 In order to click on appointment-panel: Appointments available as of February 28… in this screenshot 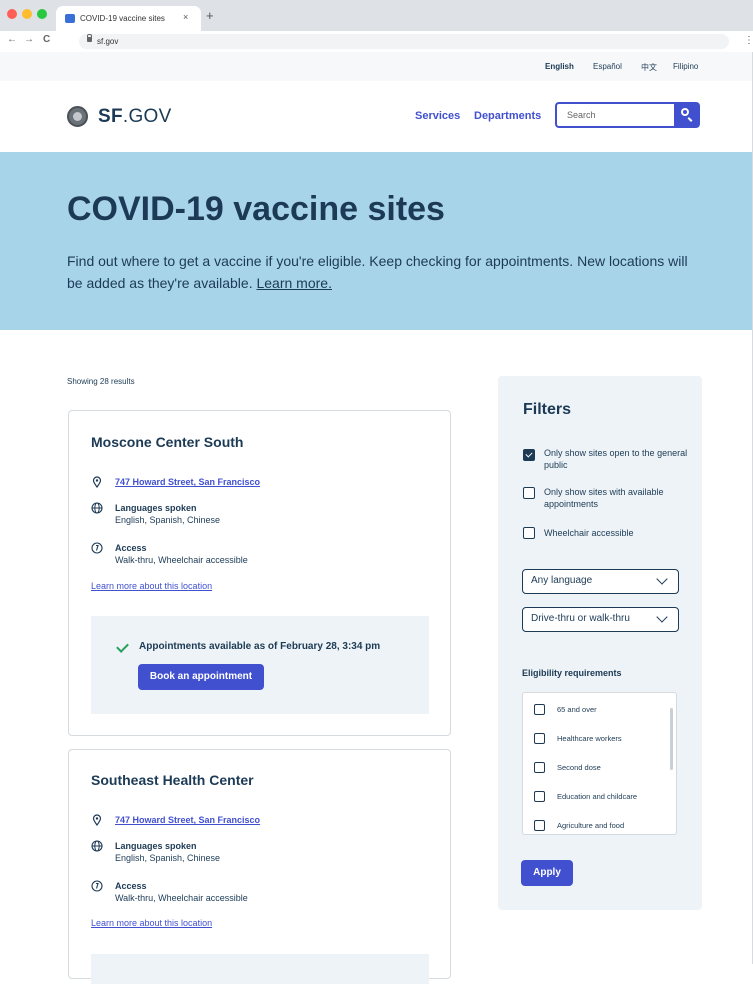, I will do `click(260, 665)`.